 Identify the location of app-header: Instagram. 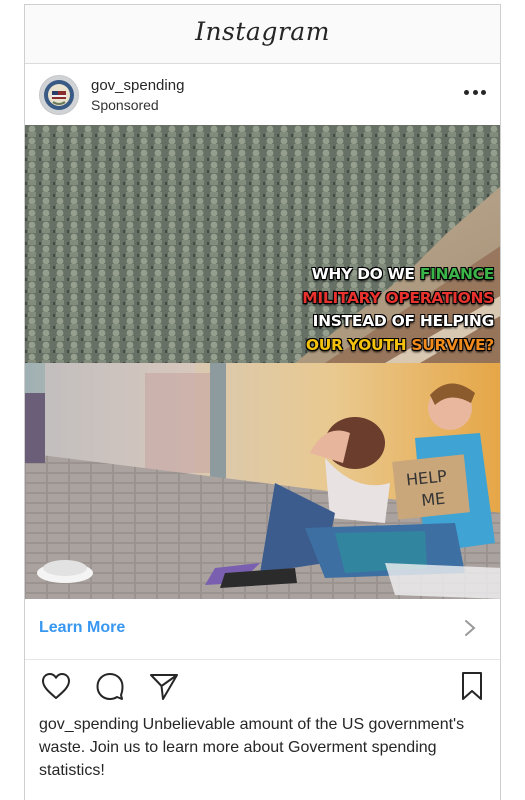
(262, 34).